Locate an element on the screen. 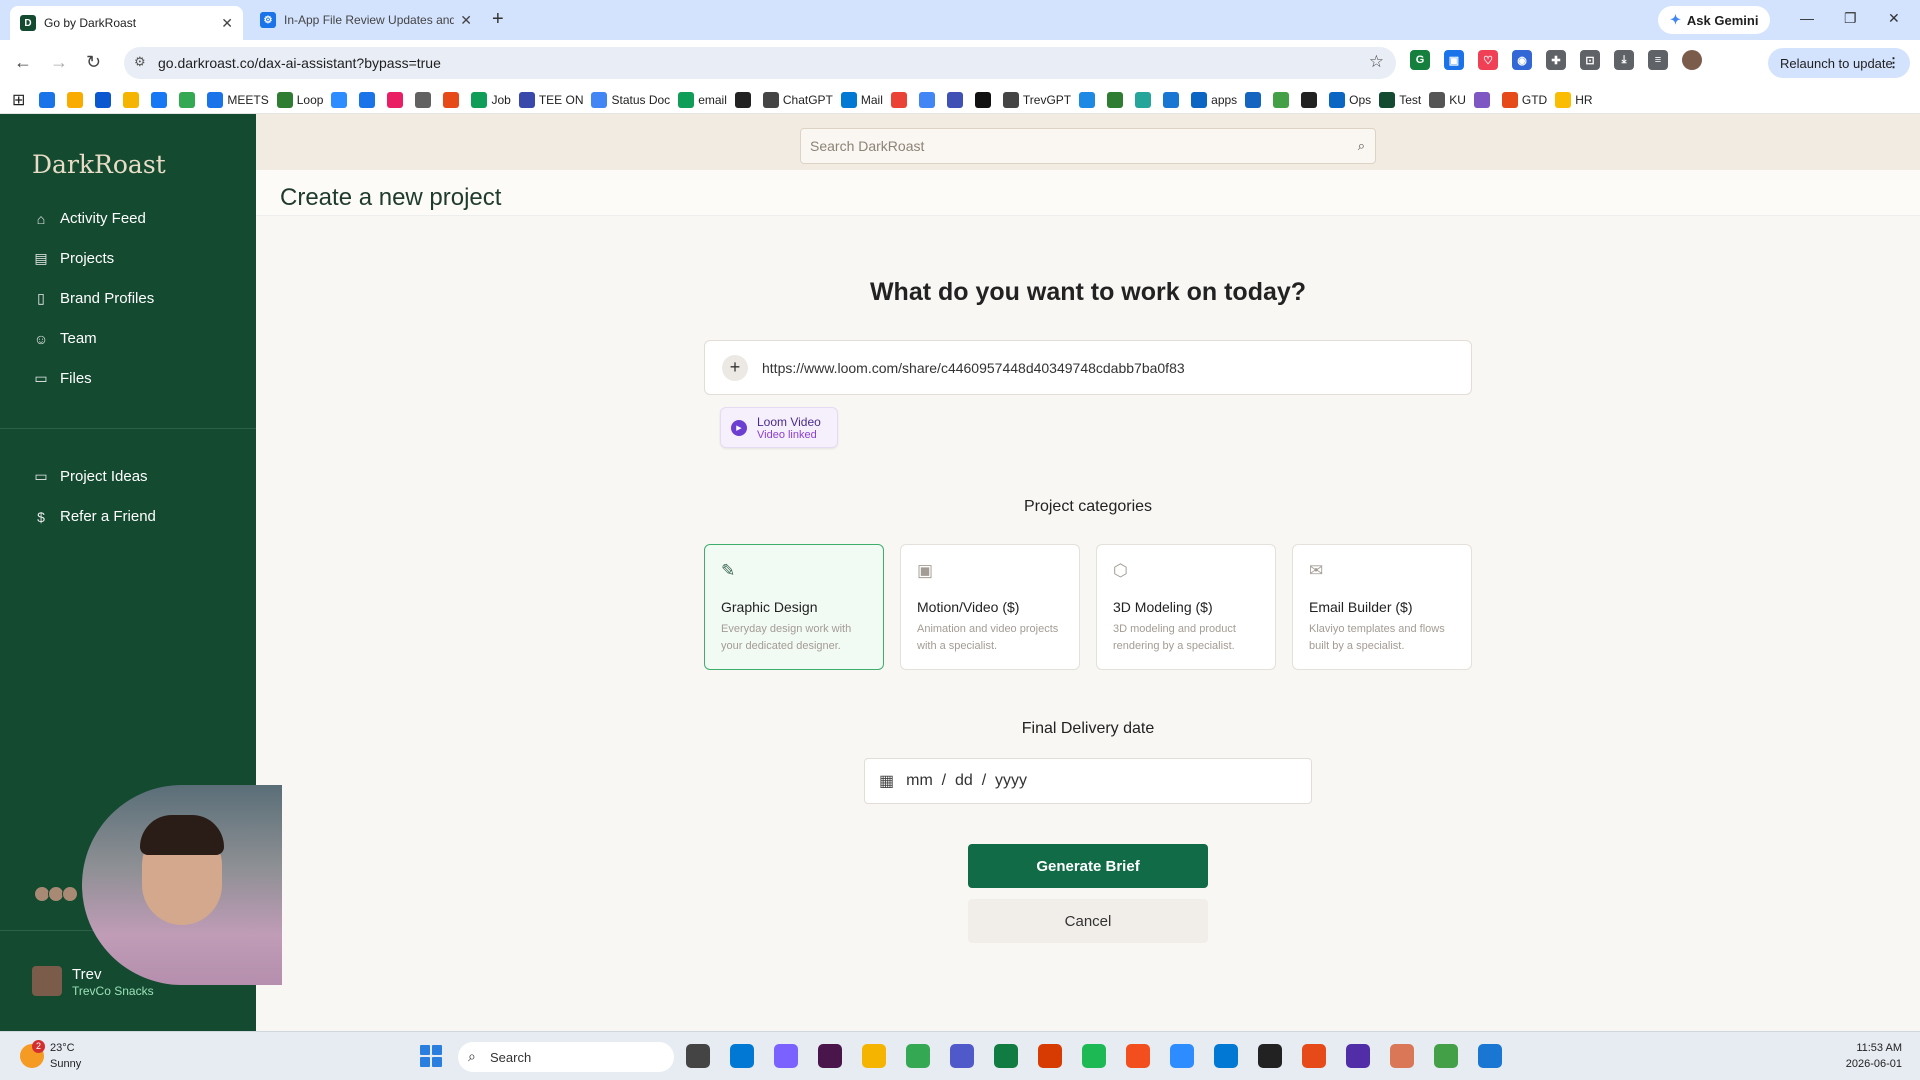 This screenshot has height=1080, width=1920. app2-app-icon is located at coordinates (1314, 1056).